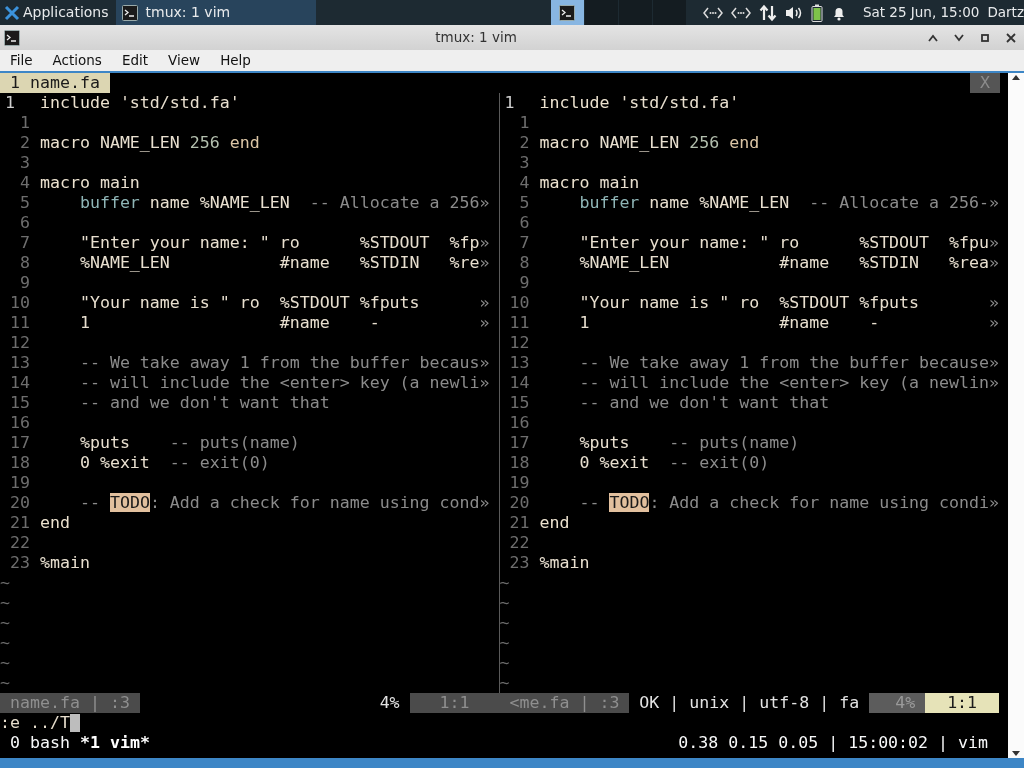 The width and height of the screenshot is (1024, 768). What do you see at coordinates (215, 12) in the screenshot?
I see `taskbar-window-button: tmux: 1 vim` at bounding box center [215, 12].